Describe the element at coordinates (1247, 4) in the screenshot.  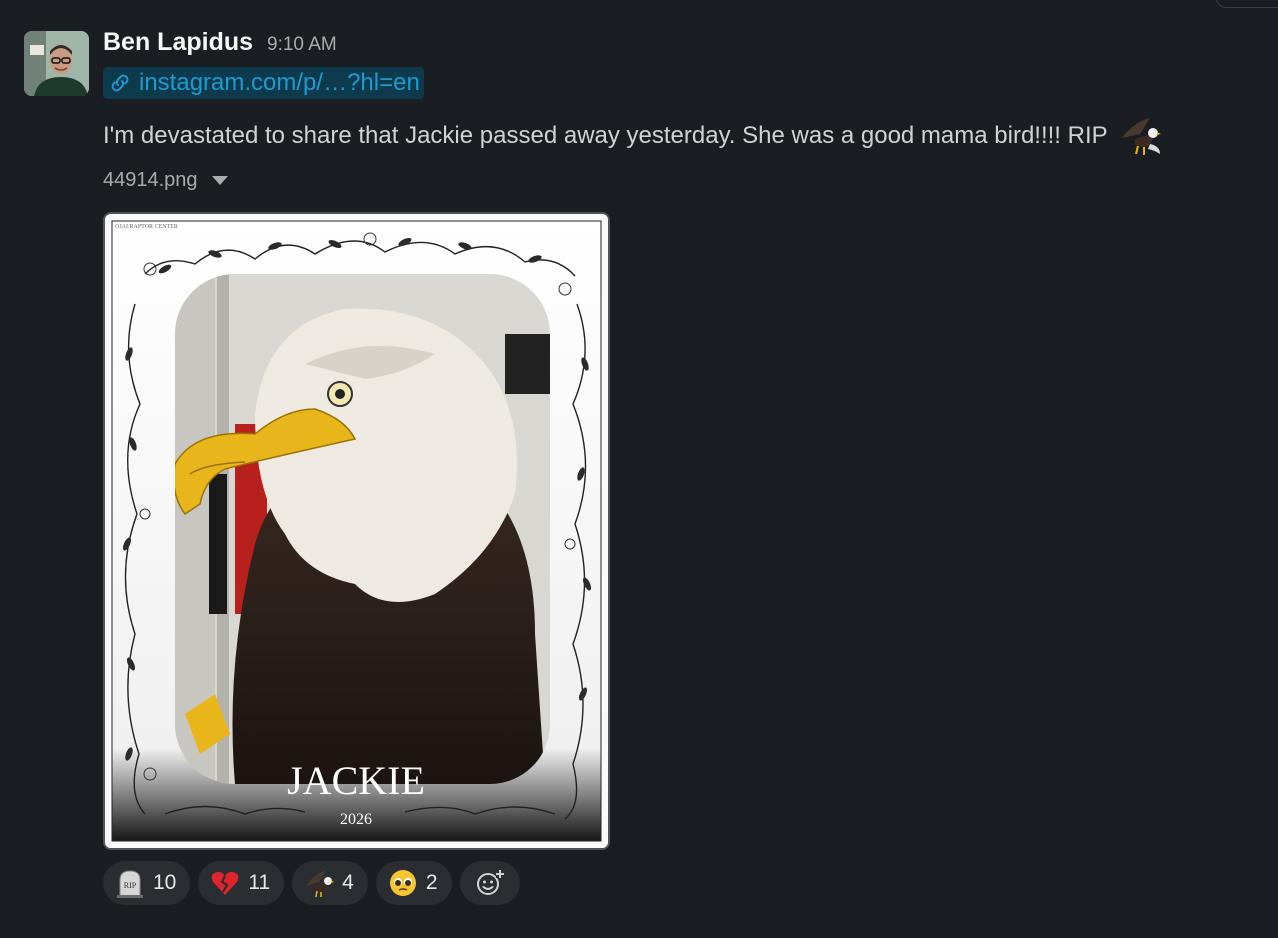
I see `message-actions-edge` at that location.